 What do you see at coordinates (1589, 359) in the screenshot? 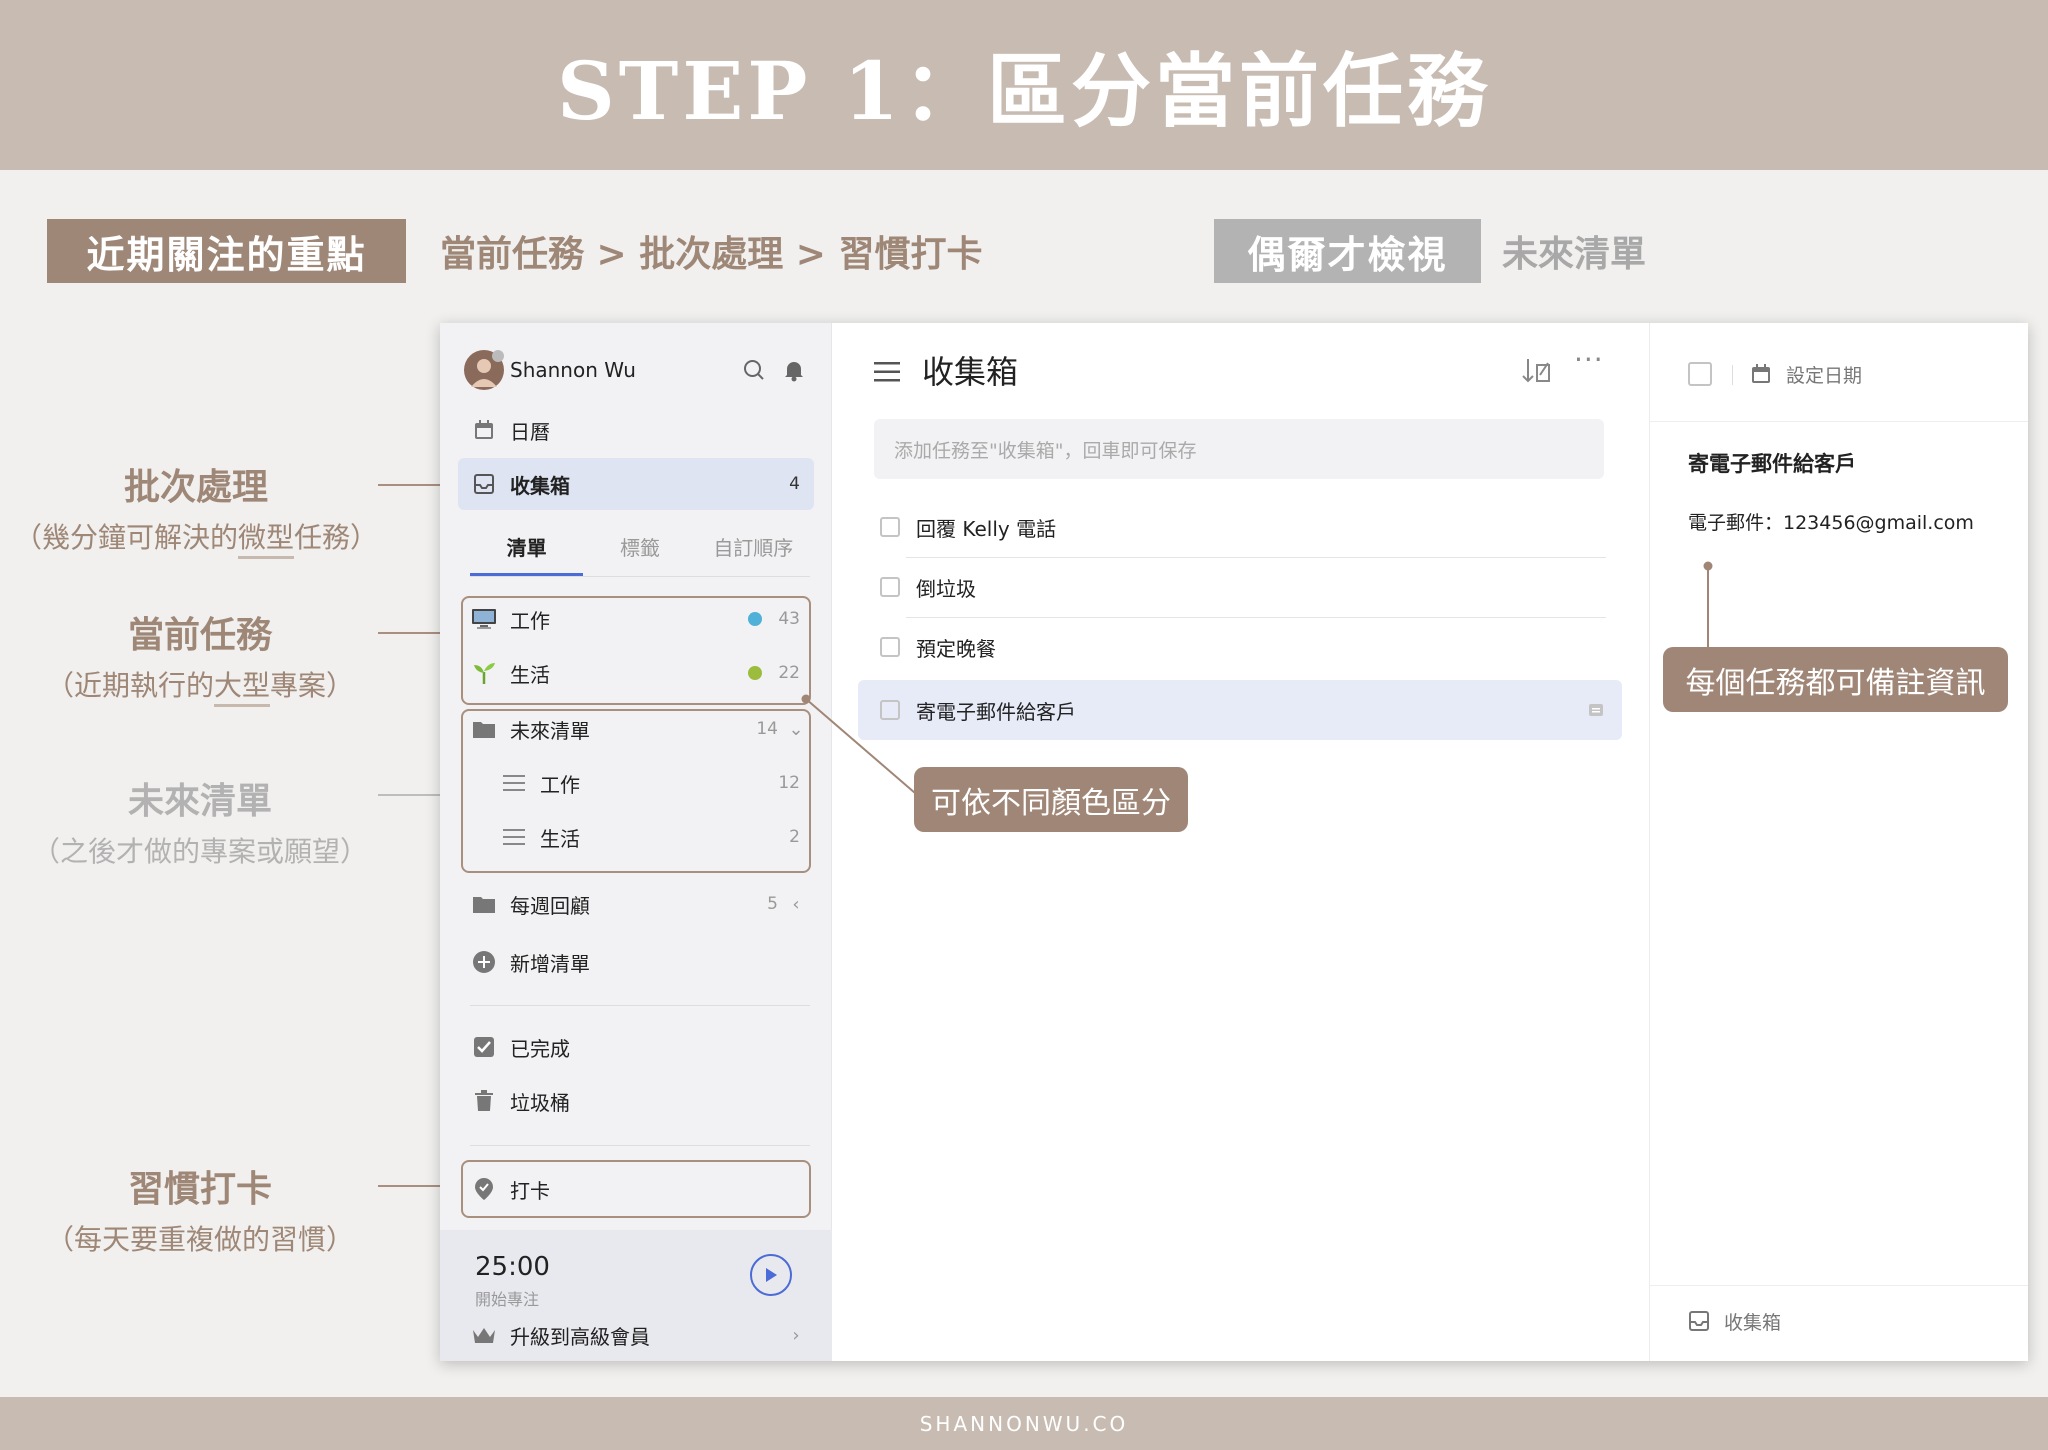
I see `more-icon: ···` at bounding box center [1589, 359].